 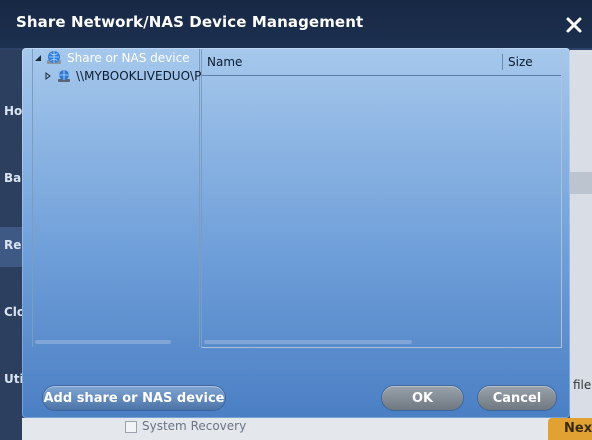 What do you see at coordinates (38, 58) in the screenshot?
I see `expanded-triangle-icon` at bounding box center [38, 58].